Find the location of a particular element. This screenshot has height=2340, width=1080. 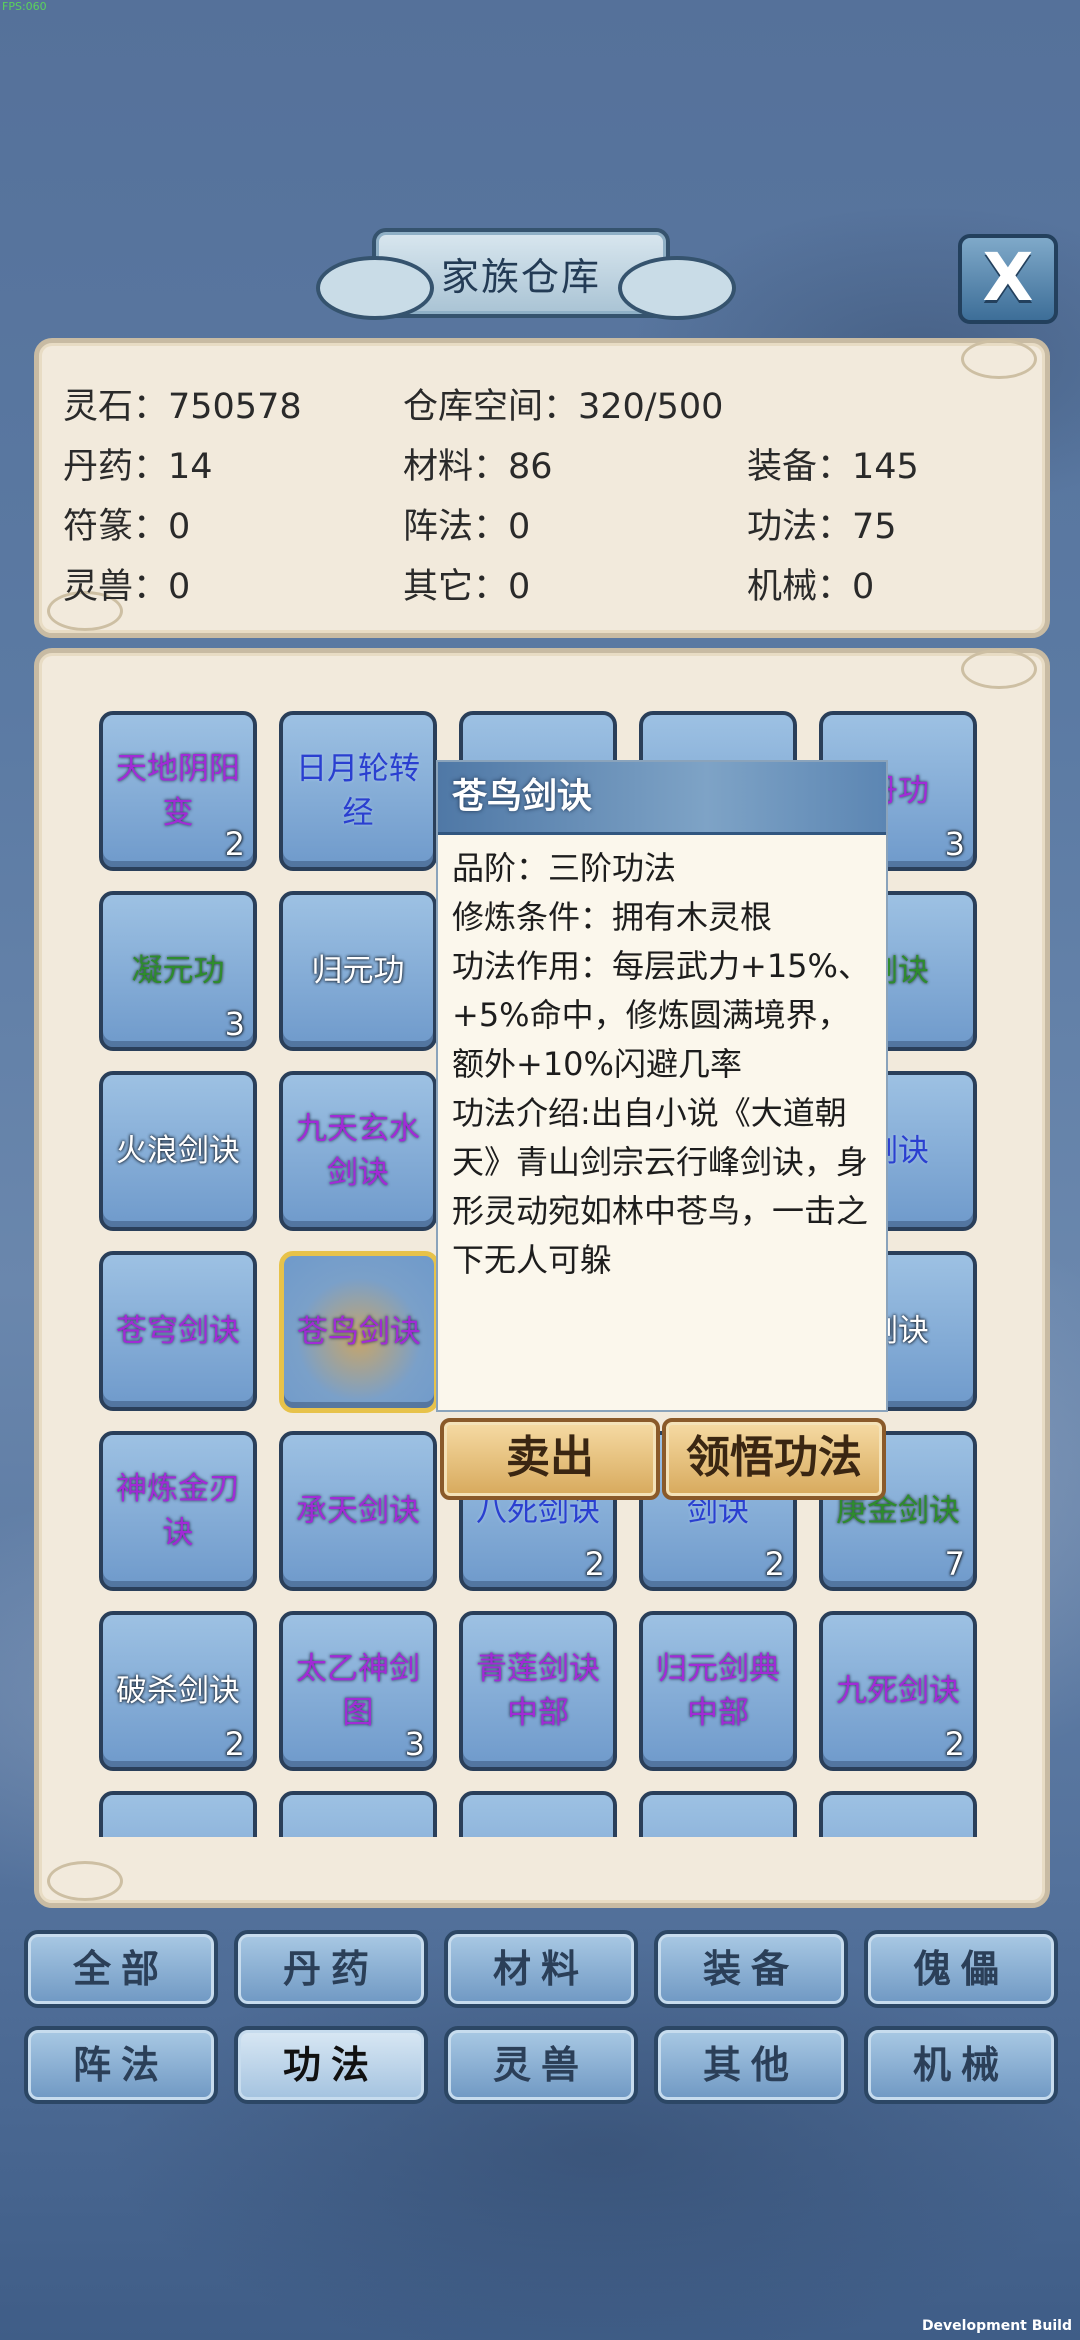

item-name: 归元剑典中部 is located at coordinates (718, 1691).